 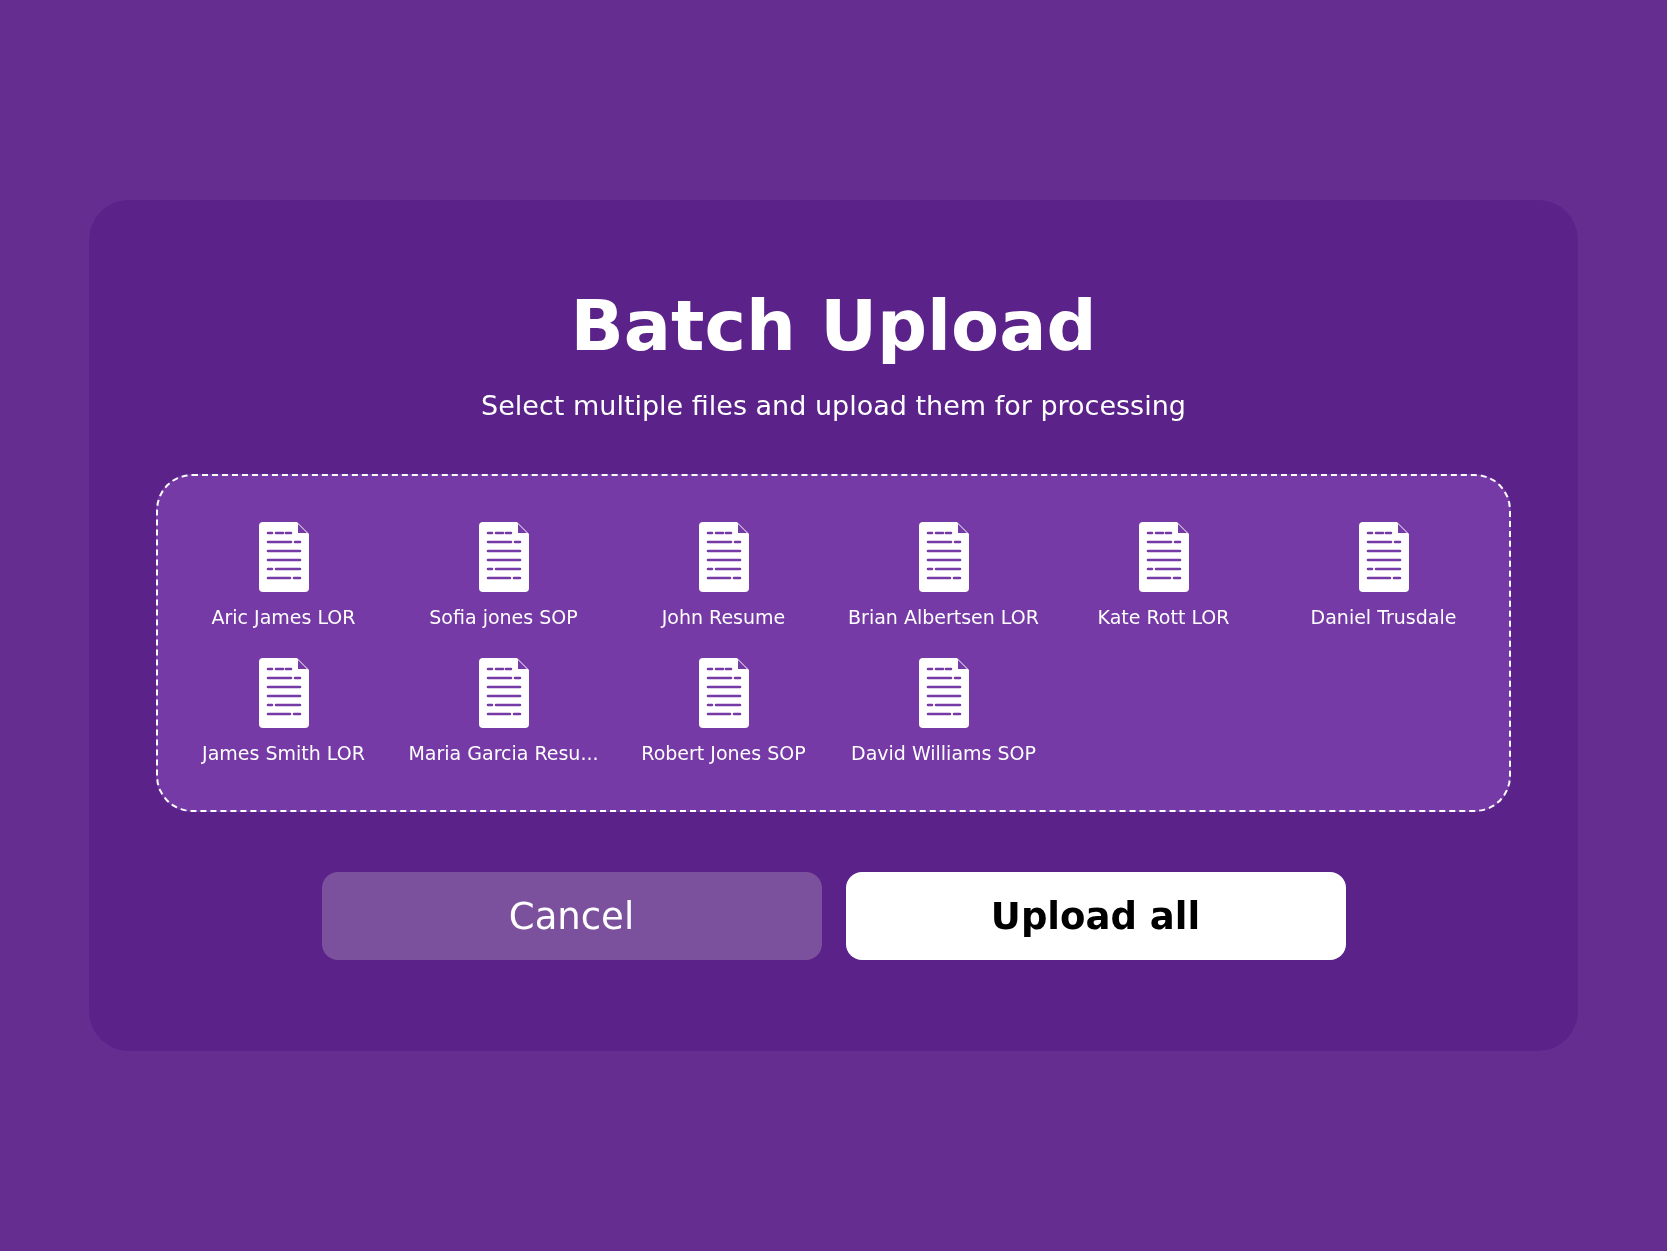 I want to click on file-name: Sofia jones SOP, so click(x=503, y=617).